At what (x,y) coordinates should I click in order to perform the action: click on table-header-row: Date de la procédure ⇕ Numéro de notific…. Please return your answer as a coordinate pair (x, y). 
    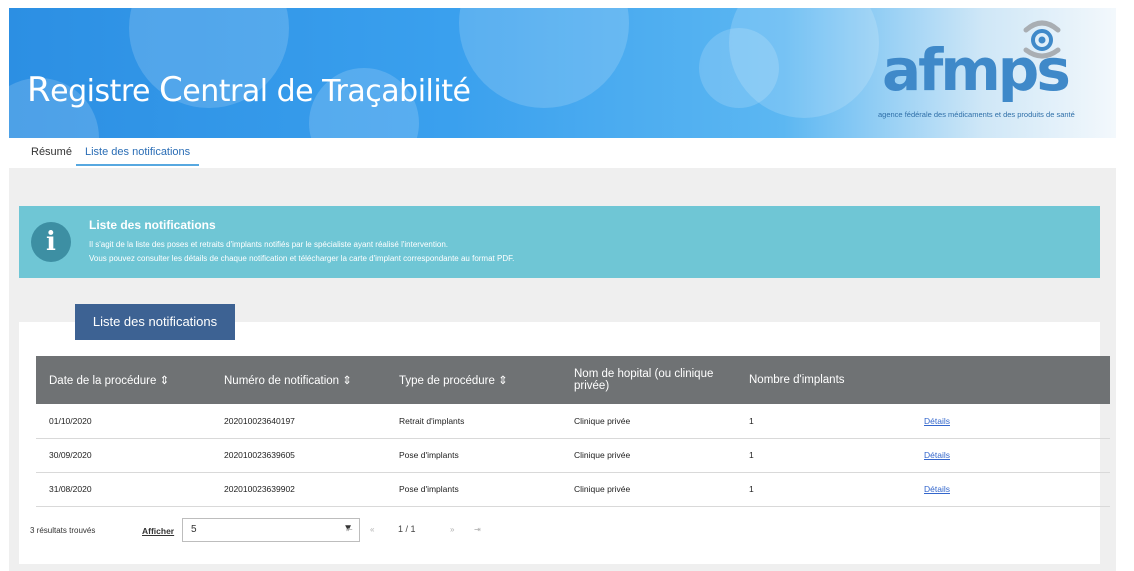
    Looking at the image, I should click on (573, 380).